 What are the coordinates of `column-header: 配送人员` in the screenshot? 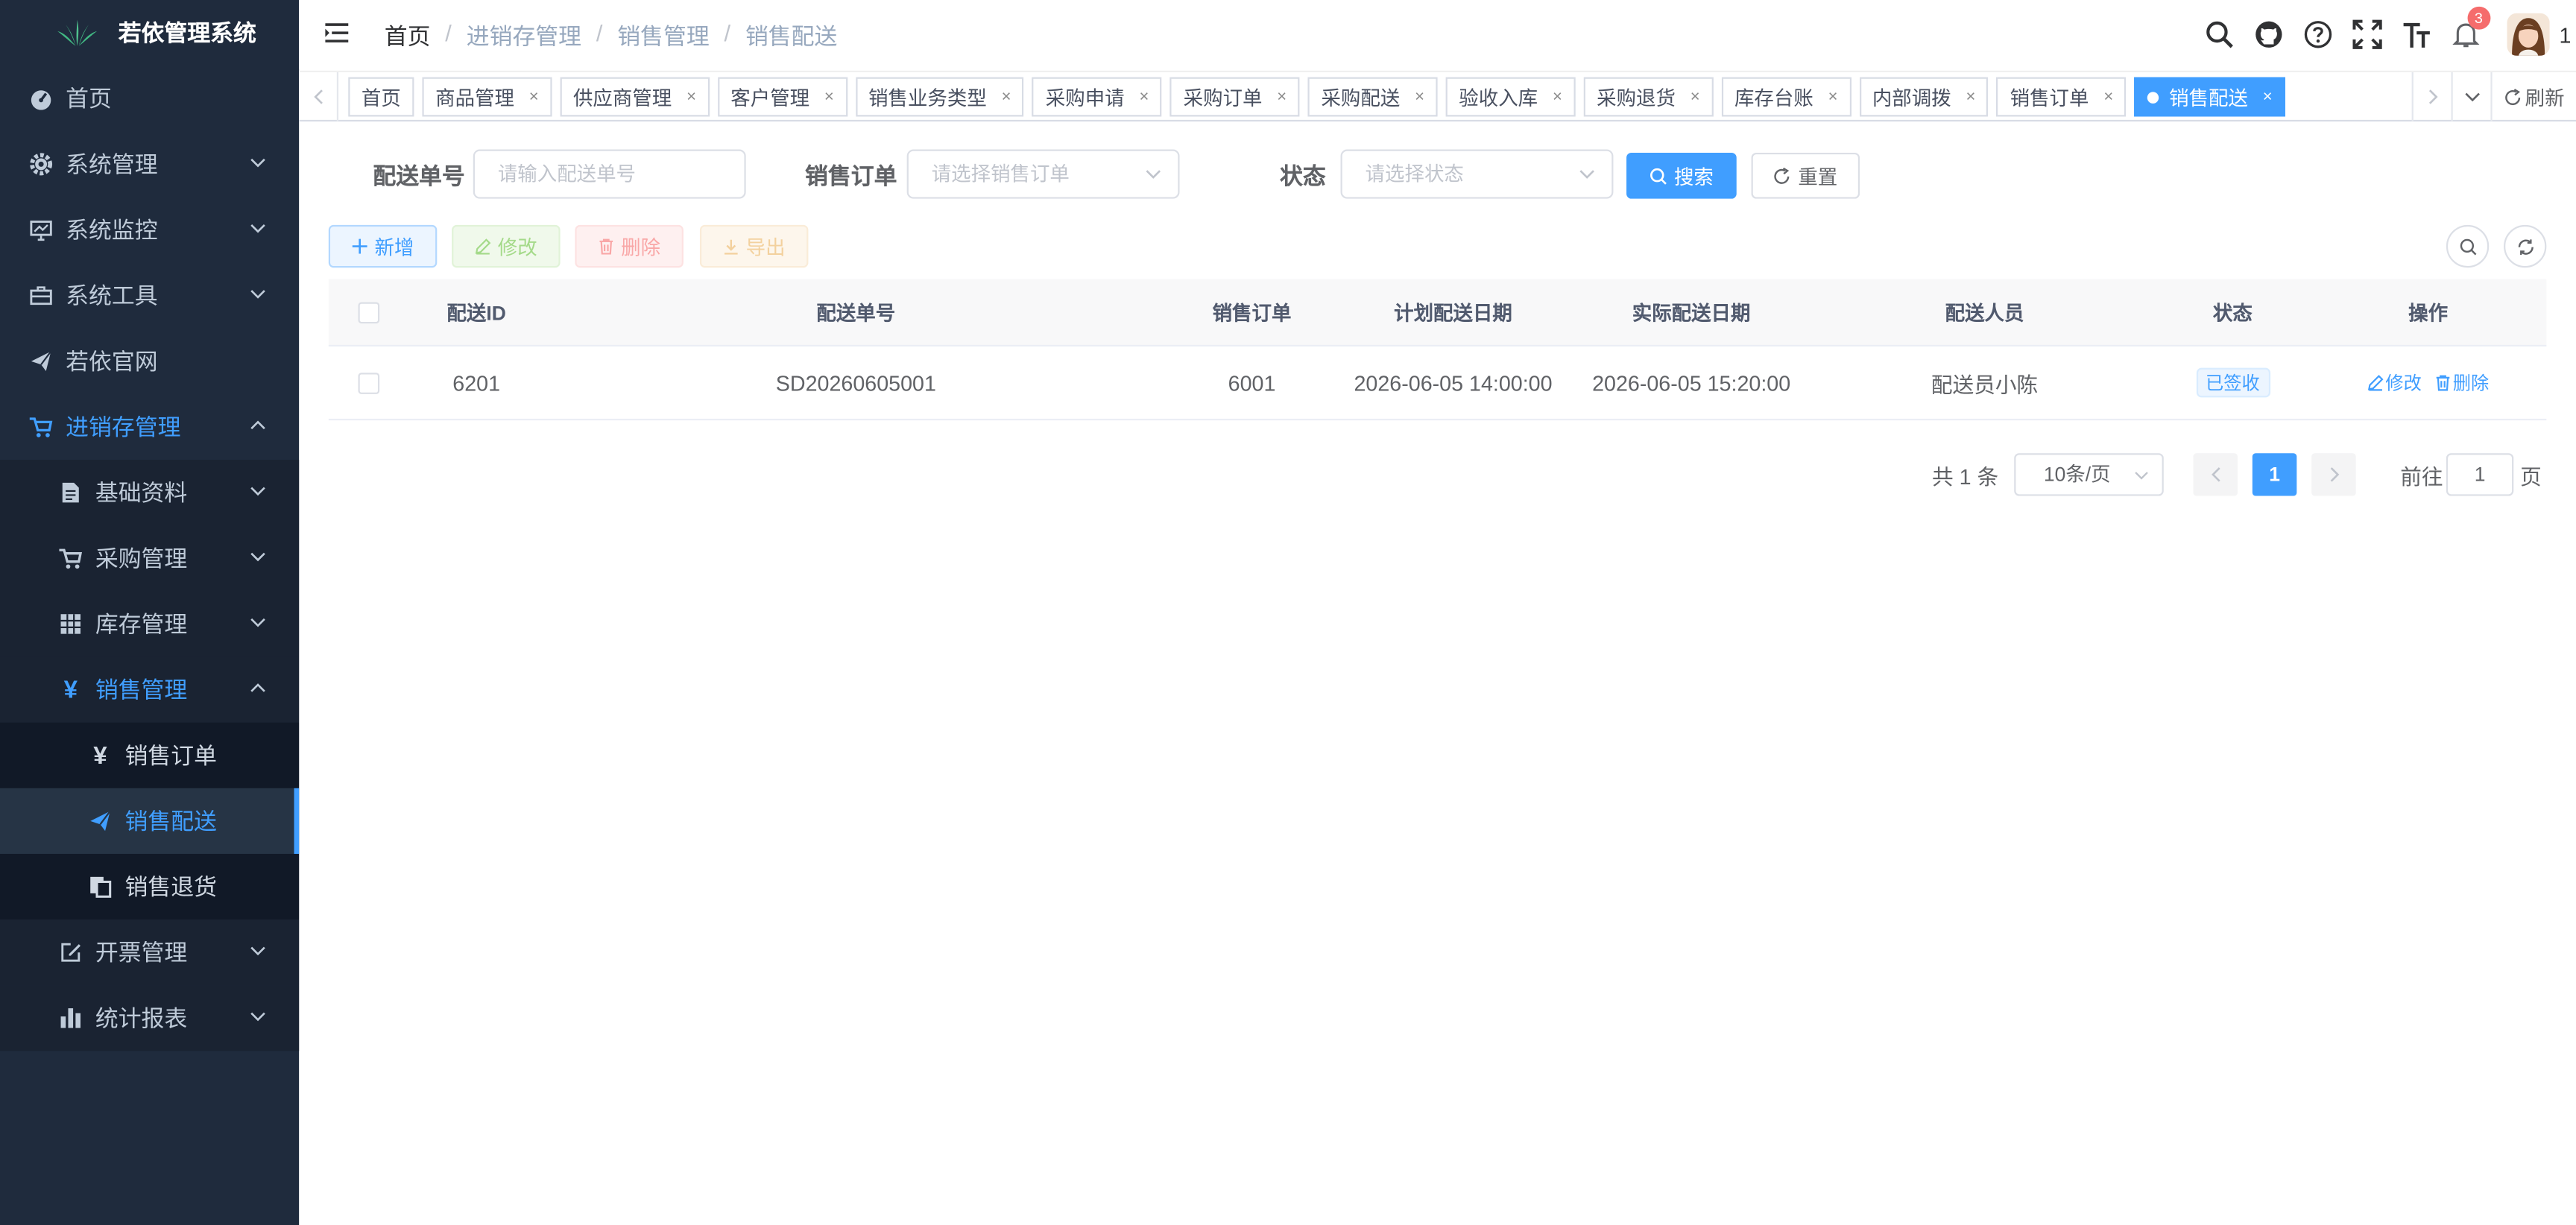 It's located at (1985, 313).